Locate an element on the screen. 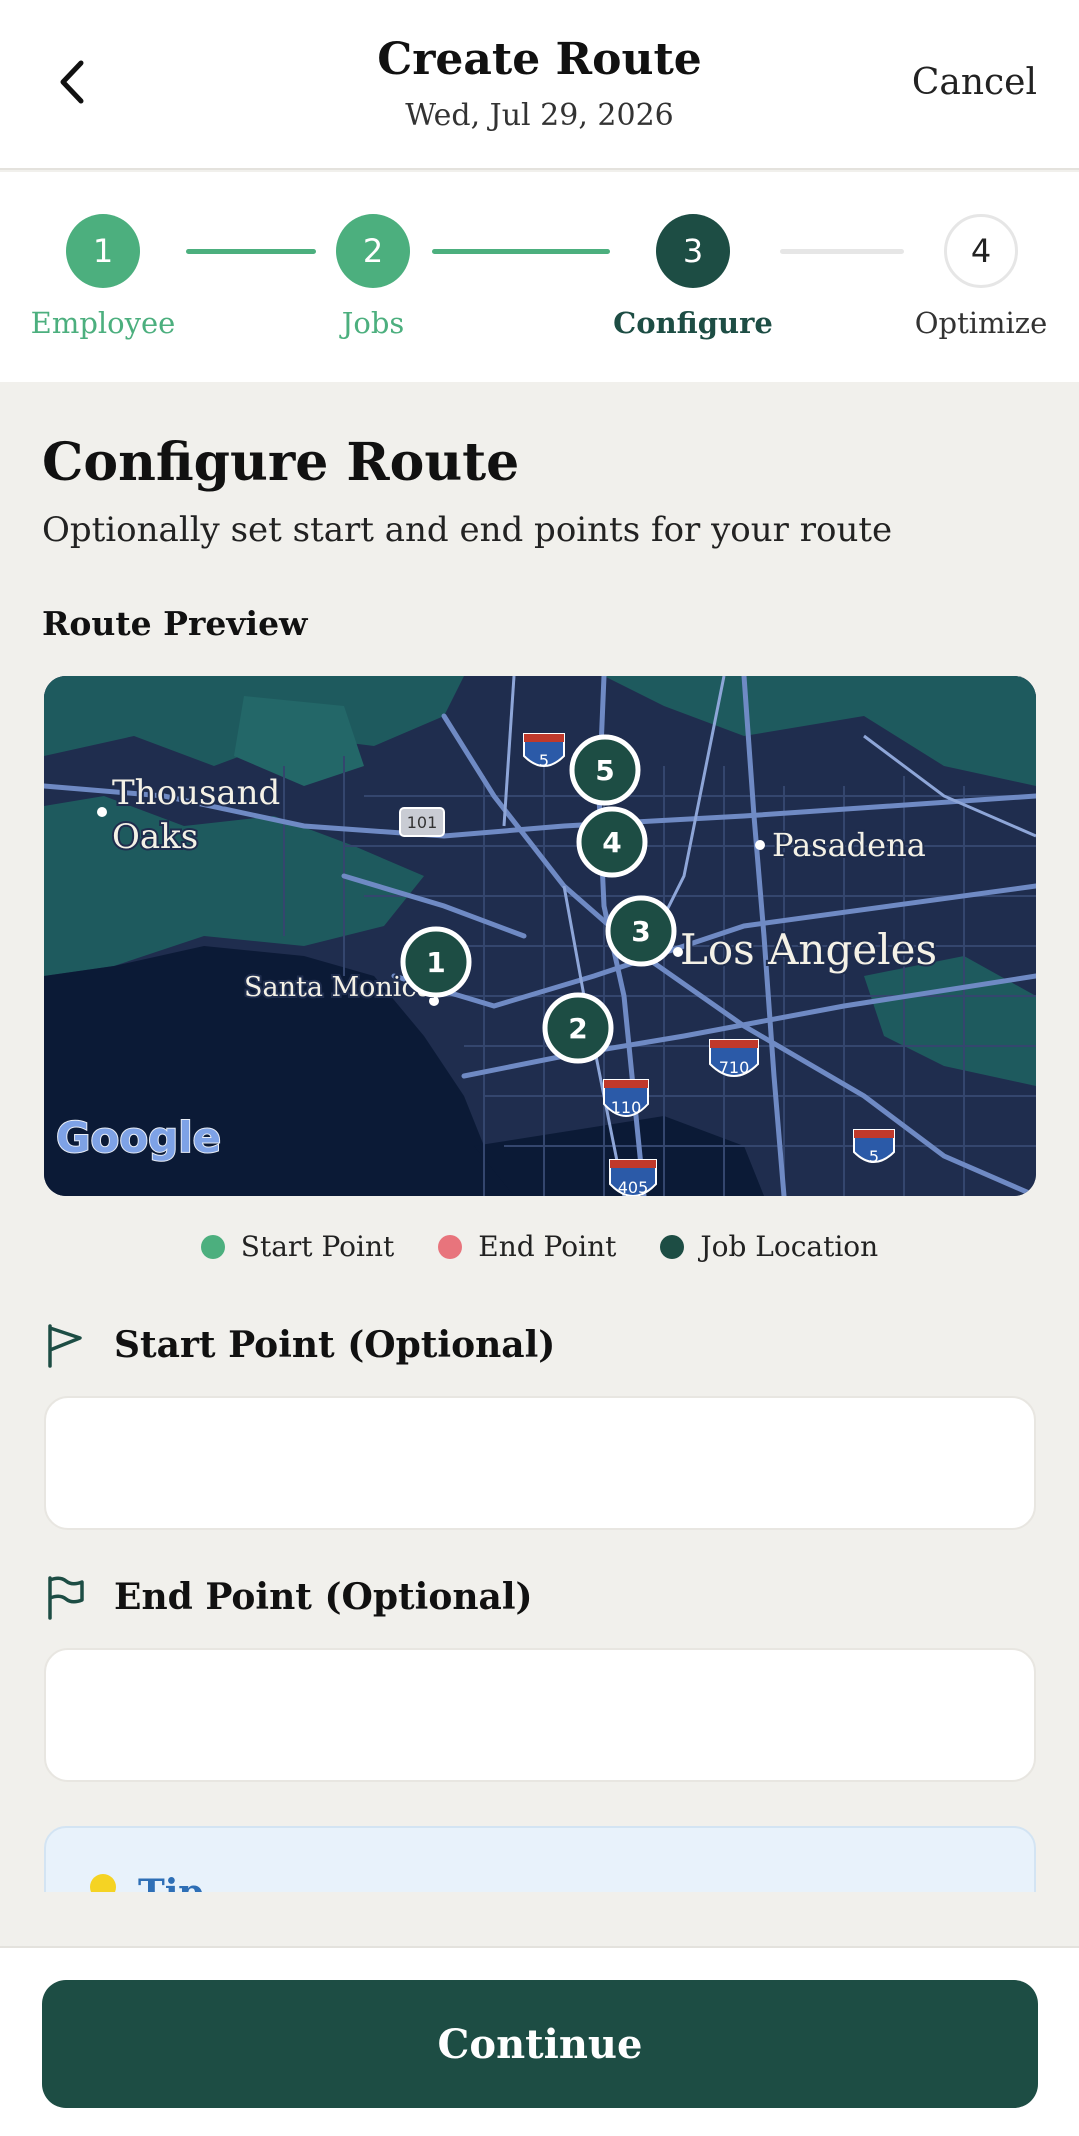 This screenshot has height=2136, width=1079. cancel-button: Cancel is located at coordinates (974, 82).